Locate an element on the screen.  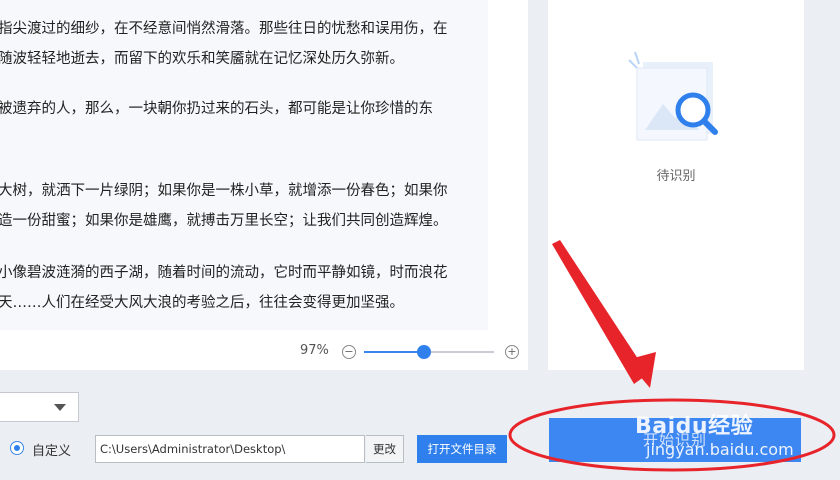
document-line: 大树，就洒下一片绿阴；如果你是一株小草，就增添一份春色；如果你 is located at coordinates (224, 191).